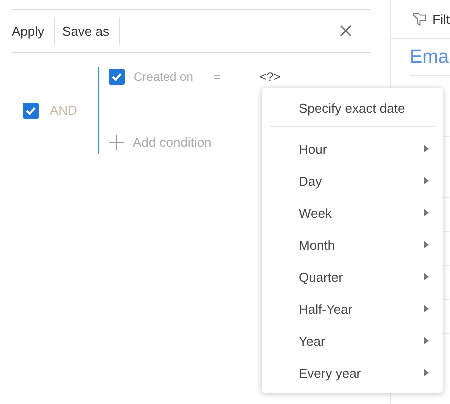 The width and height of the screenshot is (450, 404). What do you see at coordinates (270, 77) in the screenshot?
I see `condition-value: <?>` at bounding box center [270, 77].